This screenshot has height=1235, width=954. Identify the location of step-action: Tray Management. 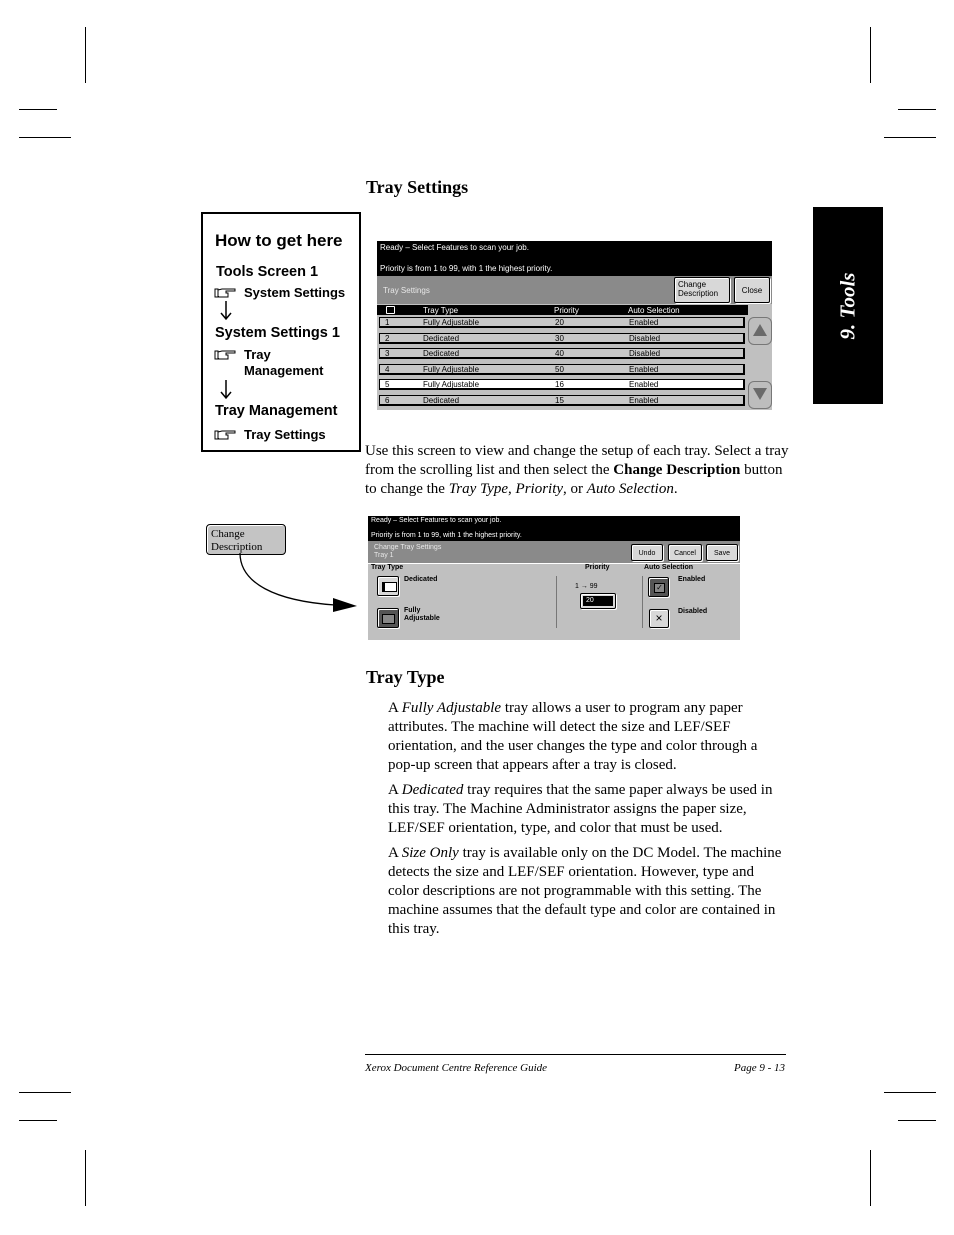
(283, 363).